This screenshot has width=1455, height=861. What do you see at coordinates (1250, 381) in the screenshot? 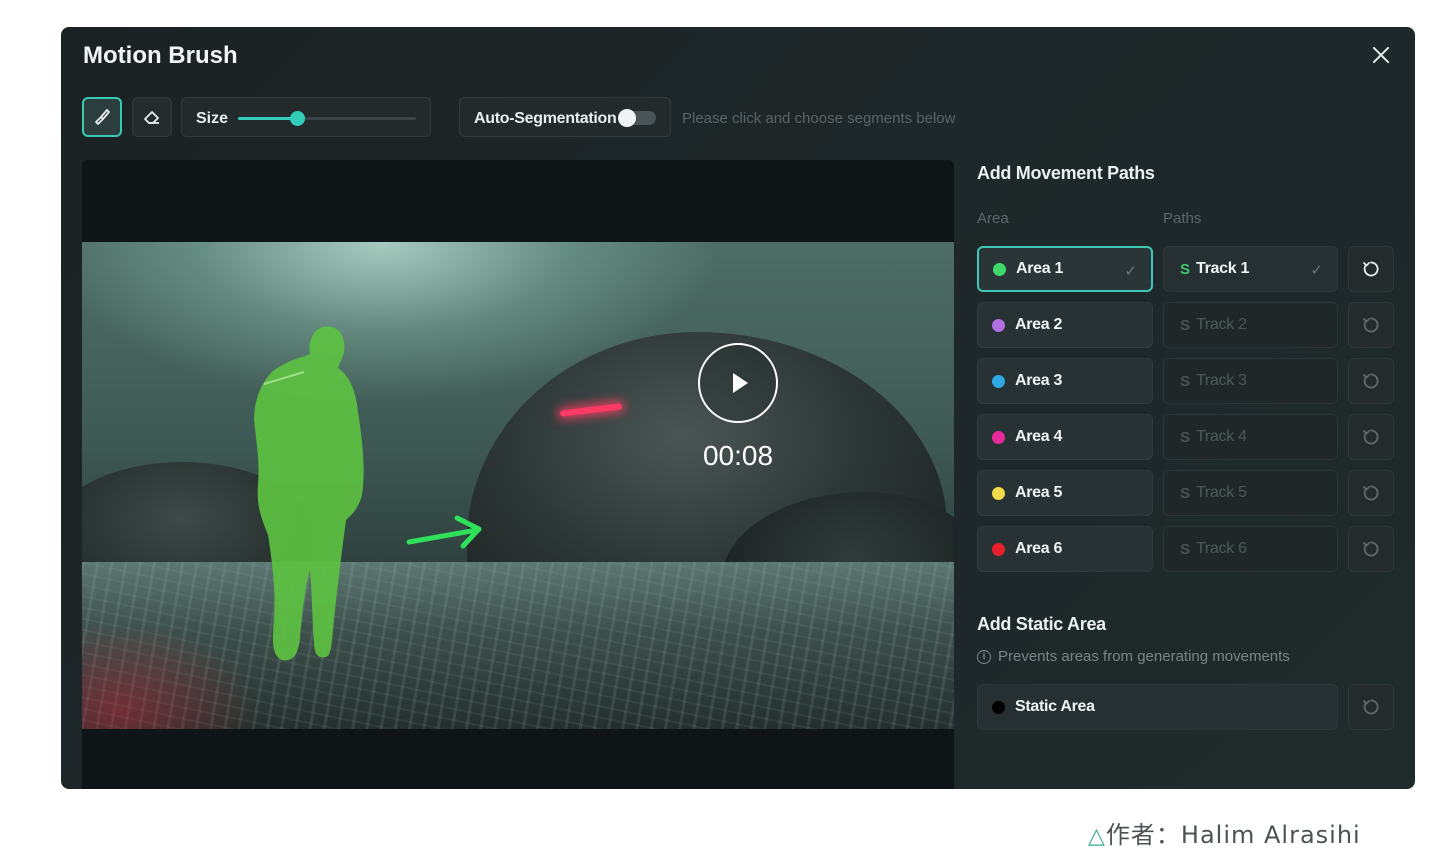
I see `track-button: S Track 3` at bounding box center [1250, 381].